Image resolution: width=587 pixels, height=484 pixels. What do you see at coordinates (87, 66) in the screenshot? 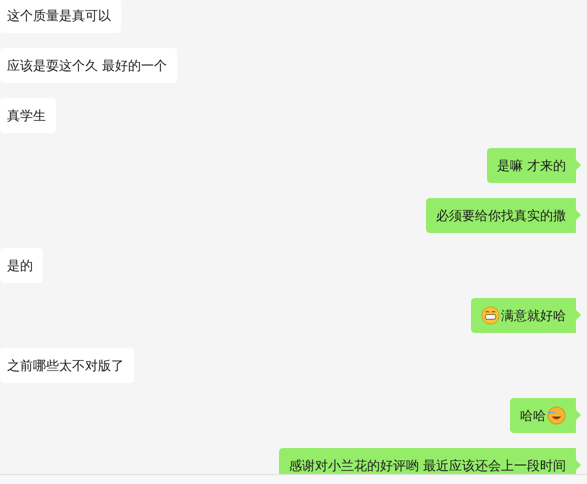
I see `message-text: 应该是耍这个久 最好的一个` at bounding box center [87, 66].